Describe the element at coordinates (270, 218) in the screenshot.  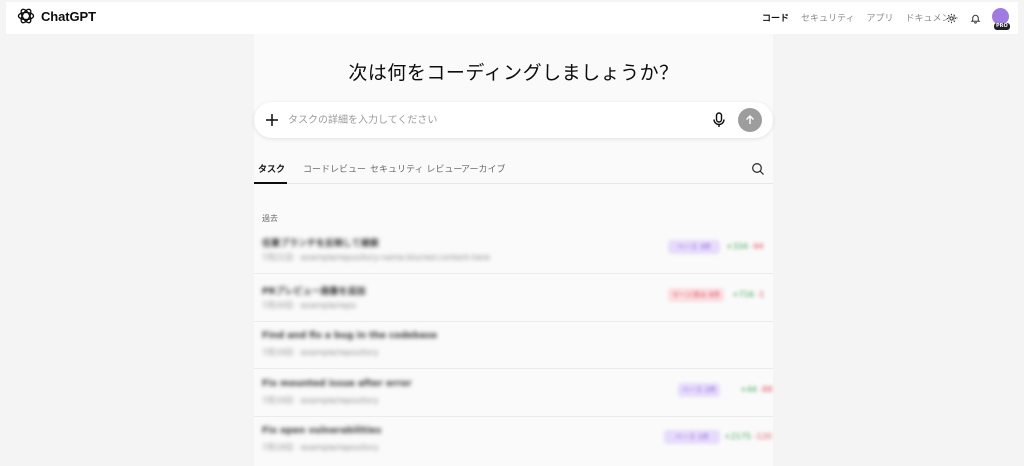
I see `section-label-past: 過去` at that location.